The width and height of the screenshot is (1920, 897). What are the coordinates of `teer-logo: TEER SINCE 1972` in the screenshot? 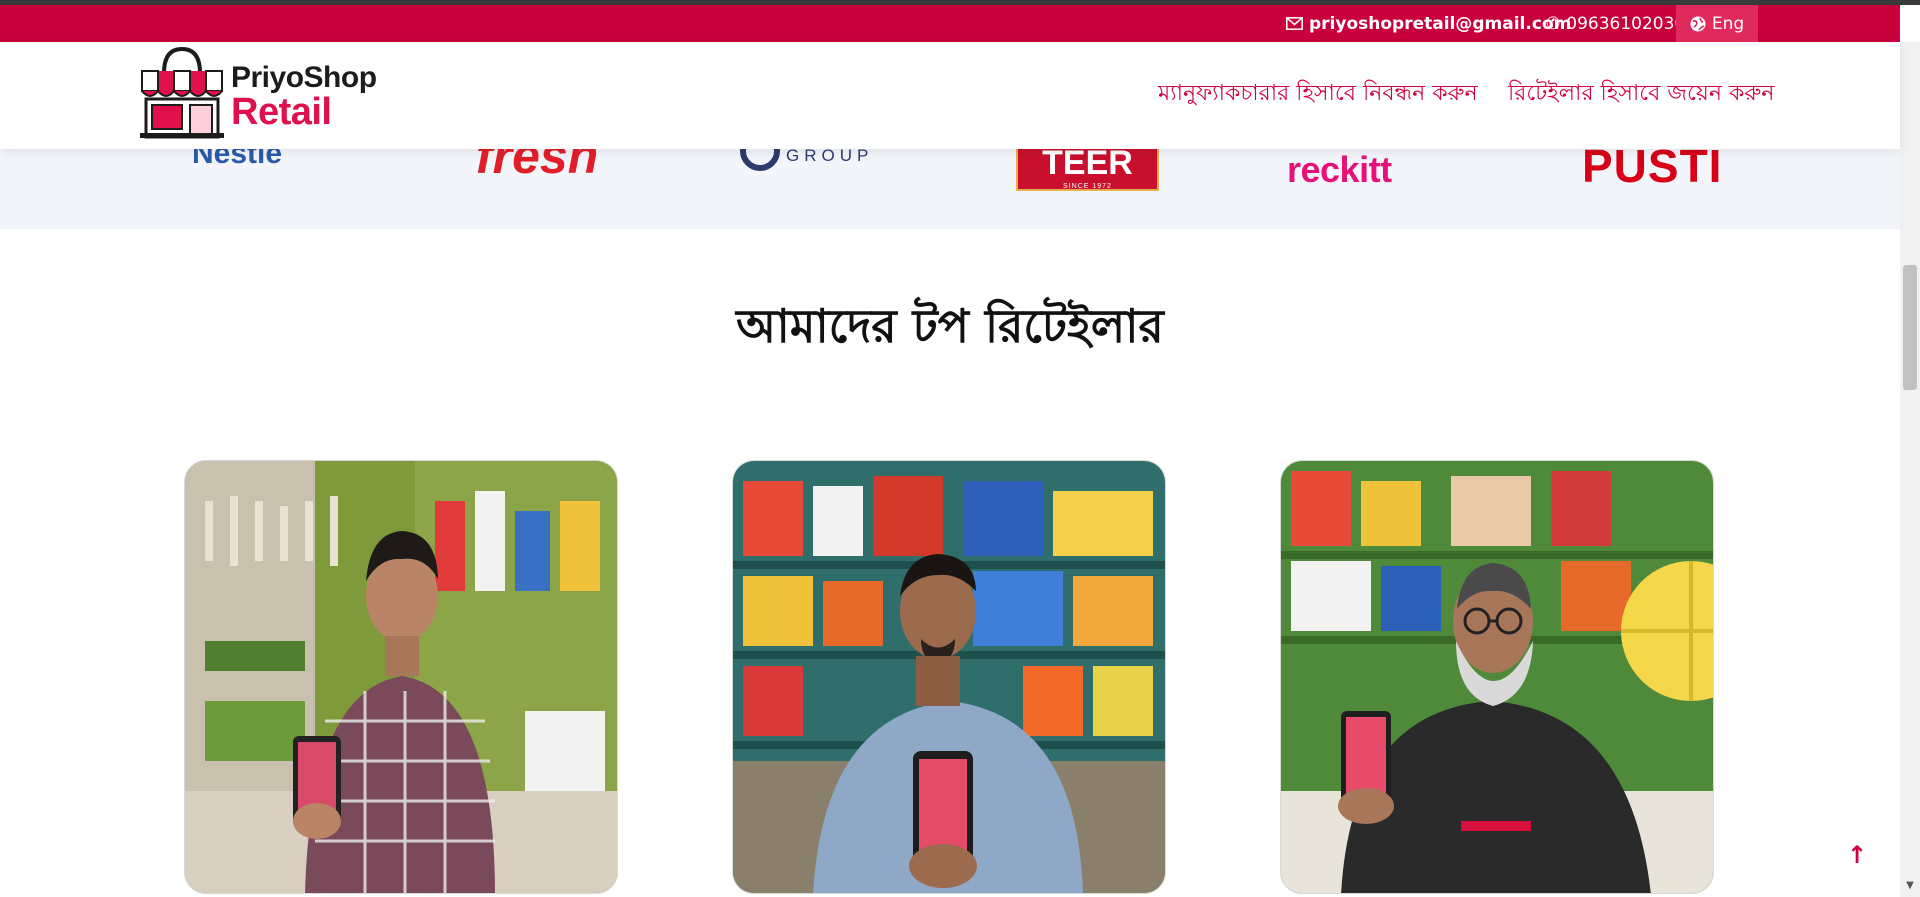 It's located at (1087, 170).